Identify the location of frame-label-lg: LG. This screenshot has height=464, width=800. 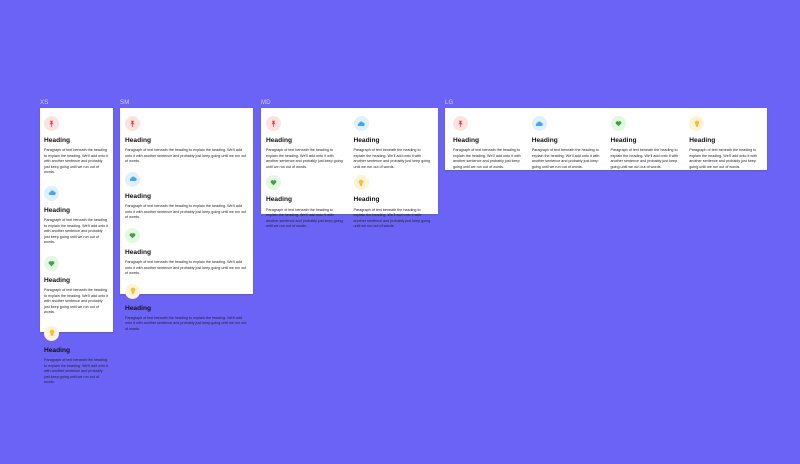
(449, 103).